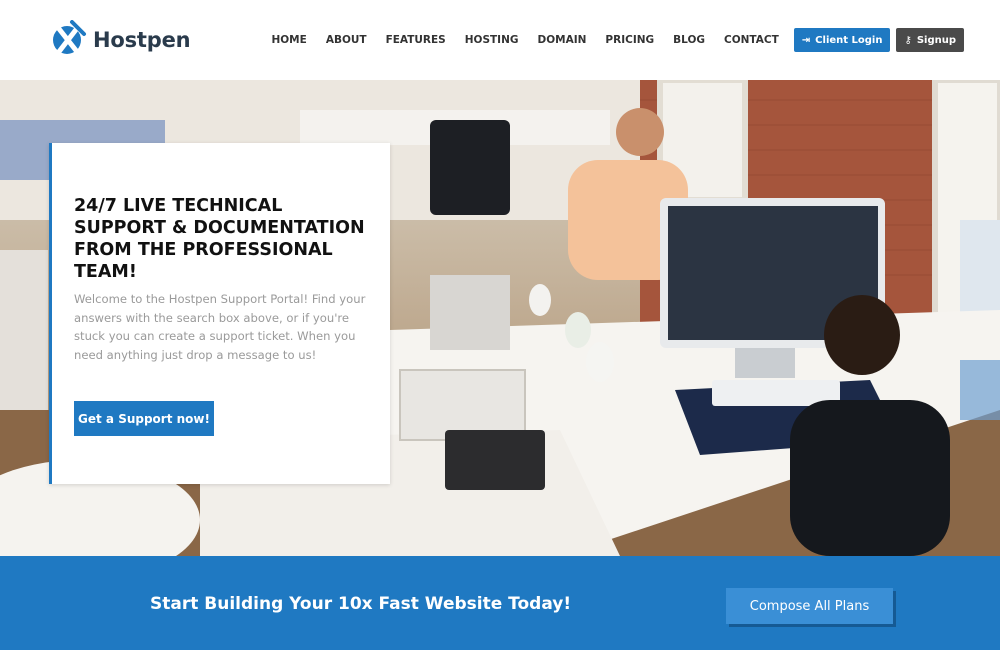  What do you see at coordinates (629, 40) in the screenshot?
I see `nav-pricing: PRICING` at bounding box center [629, 40].